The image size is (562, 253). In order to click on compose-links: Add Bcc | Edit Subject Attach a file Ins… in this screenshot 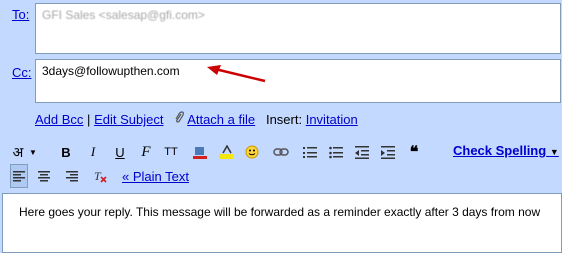, I will do `click(196, 119)`.